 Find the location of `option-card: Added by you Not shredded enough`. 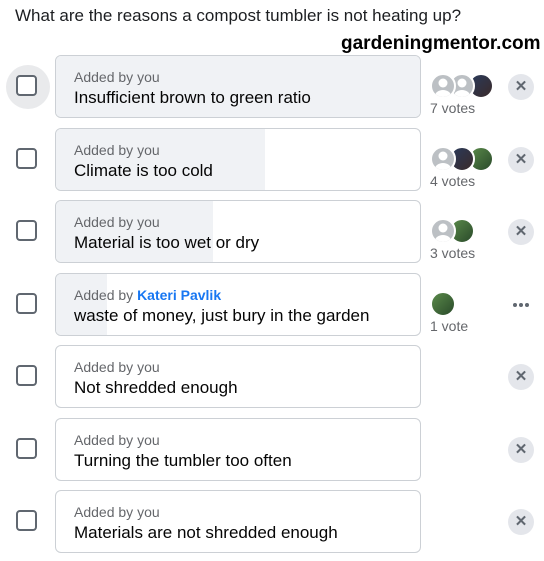

option-card: Added by you Not shredded enough is located at coordinates (238, 376).